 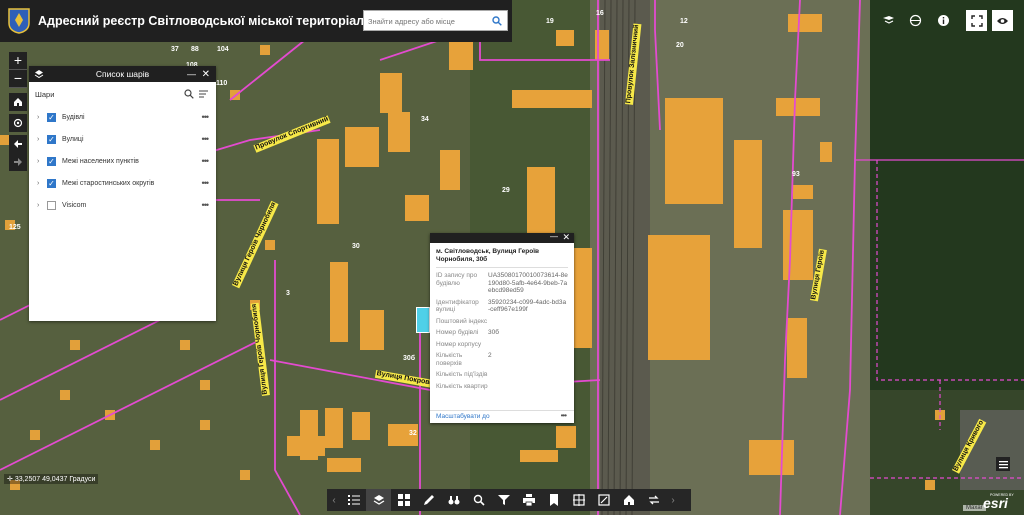 I want to click on visibility-button, so click(x=1002, y=20).